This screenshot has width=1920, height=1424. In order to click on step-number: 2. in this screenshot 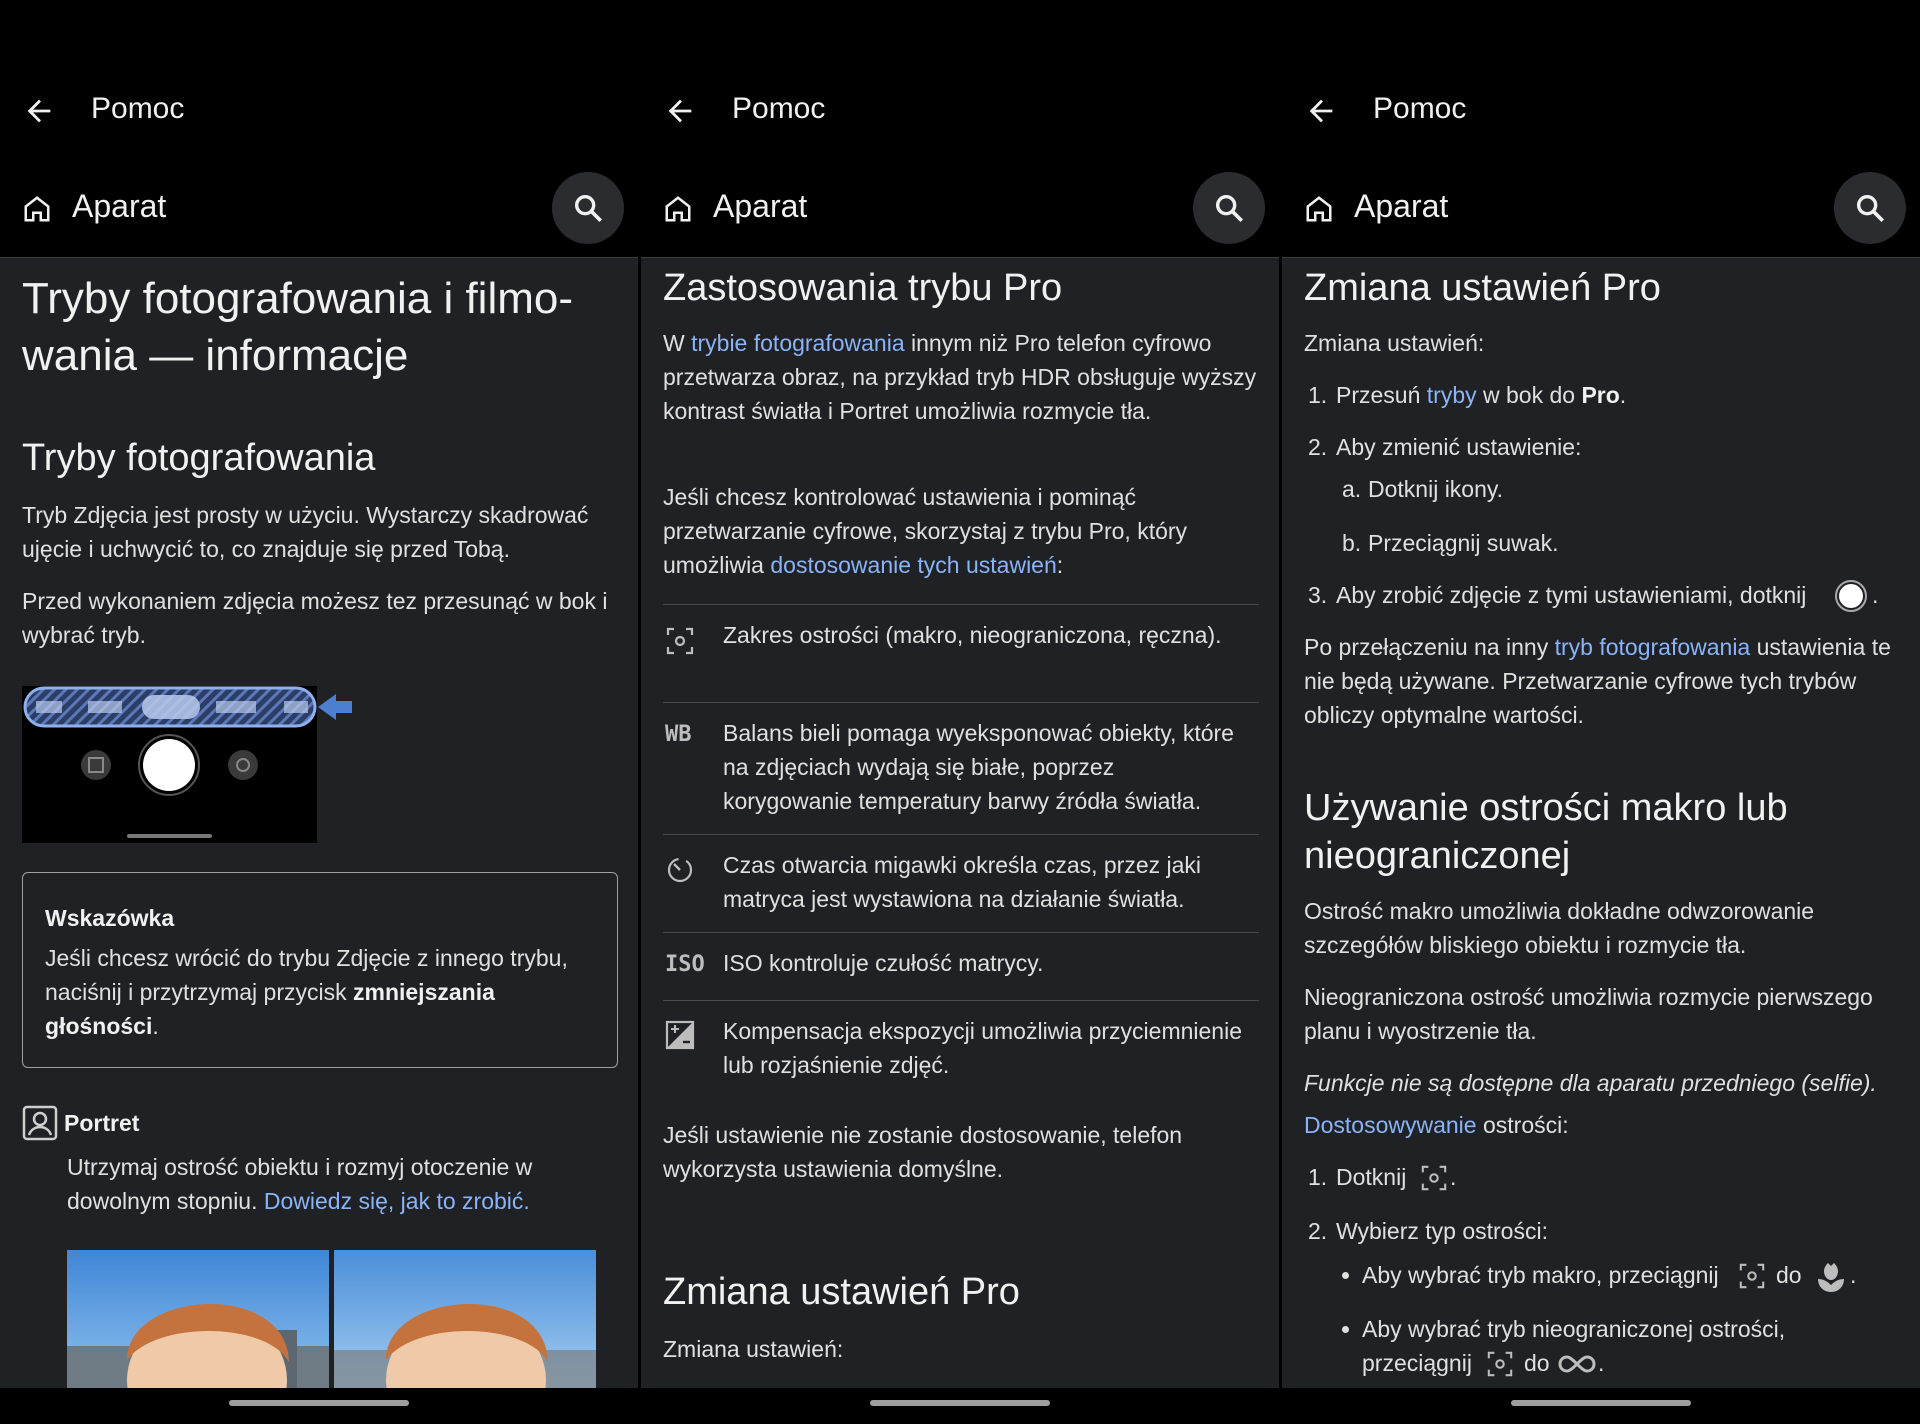, I will do `click(1318, 1231)`.